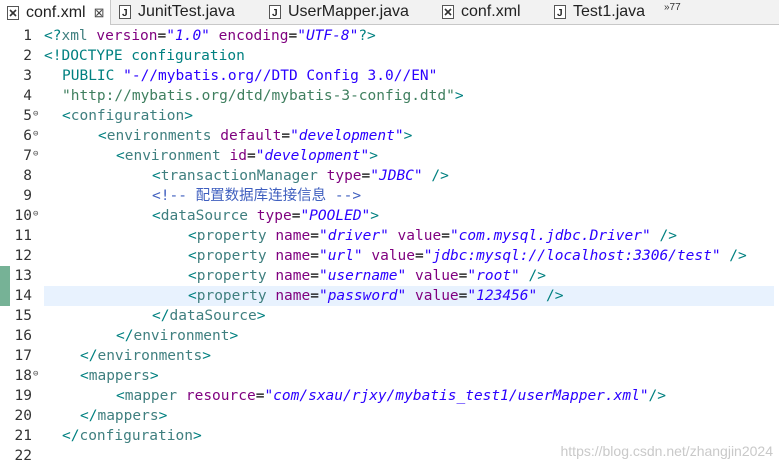 The image size is (779, 467). What do you see at coordinates (27, 176) in the screenshot?
I see `line-number: 8` at bounding box center [27, 176].